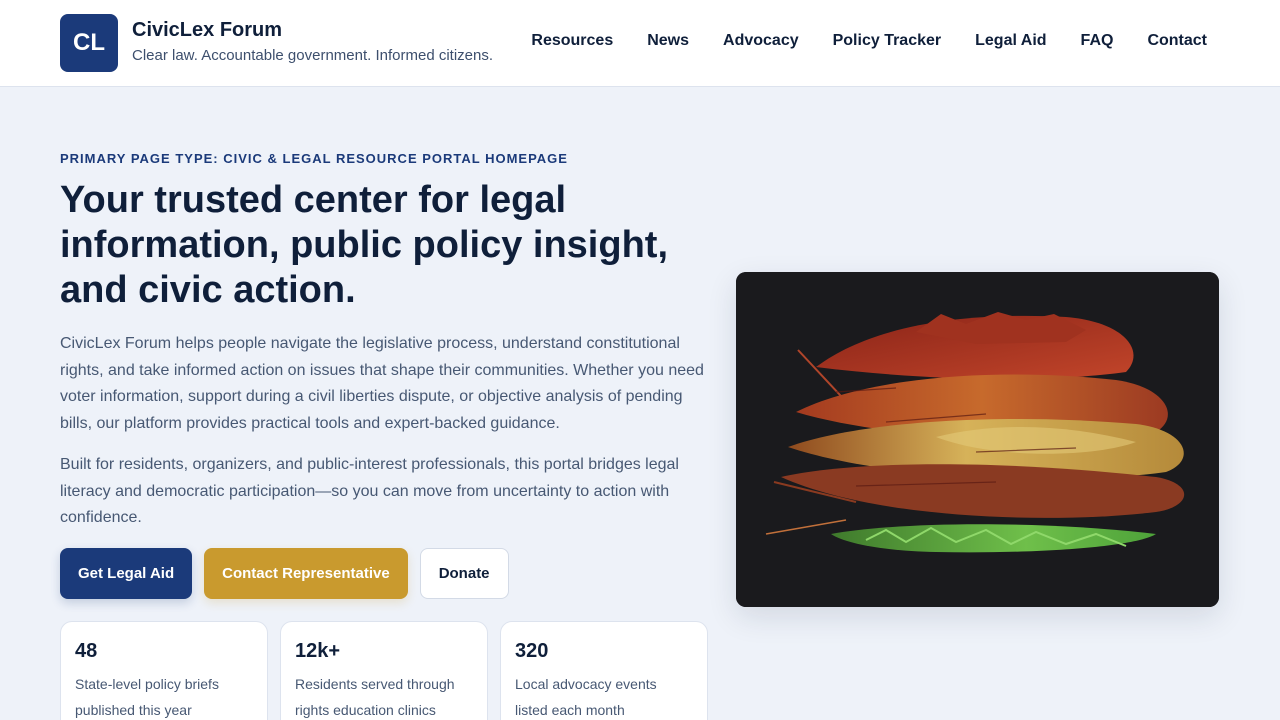  Describe the element at coordinates (1177, 41) in the screenshot. I see `nav-contact: Contact` at that location.